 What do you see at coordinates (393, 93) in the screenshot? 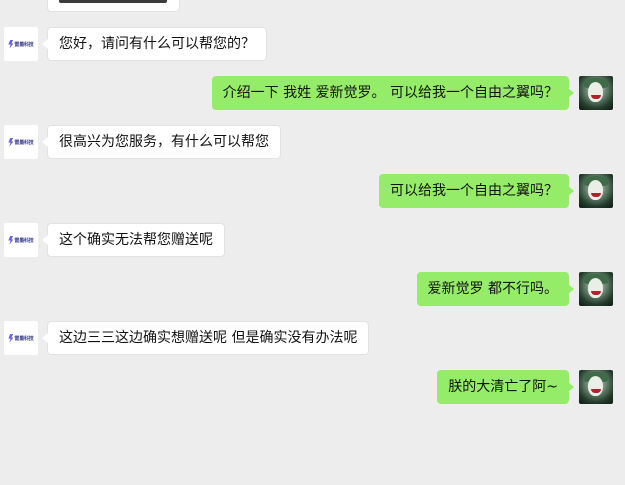
I see `user-message-bubble: 介绍一下 我姓 爱新觉罗。 可以给我一个自由之翼吗？` at bounding box center [393, 93].